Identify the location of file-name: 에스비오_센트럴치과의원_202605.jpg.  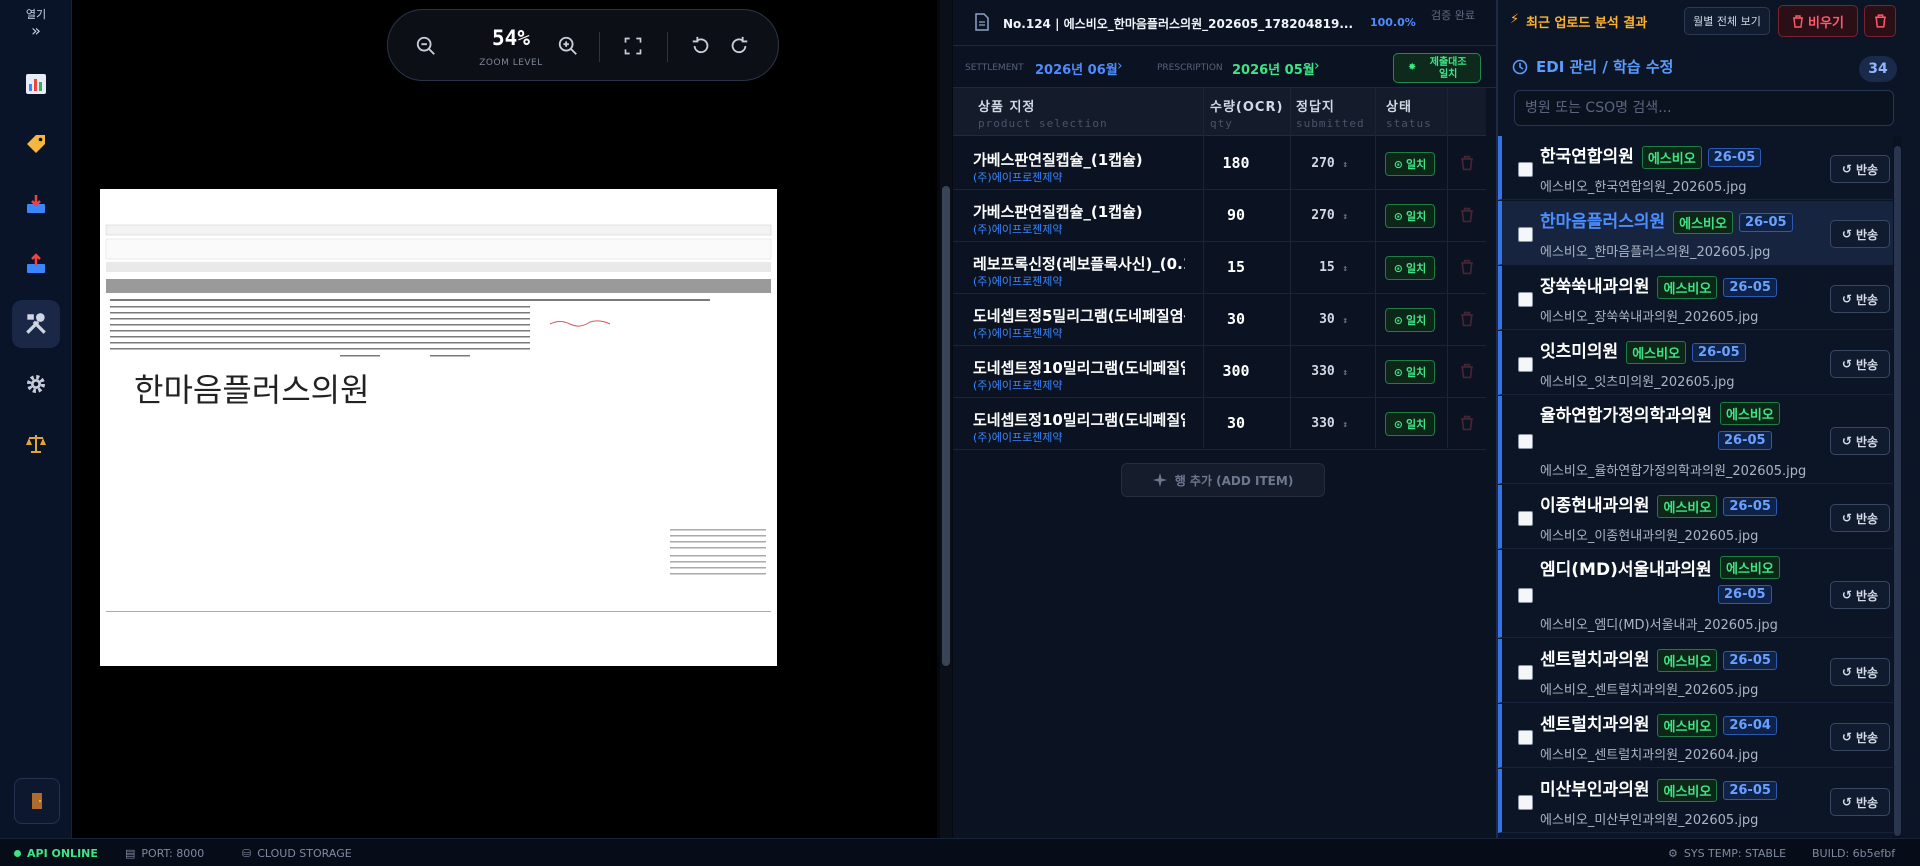
(1649, 690).